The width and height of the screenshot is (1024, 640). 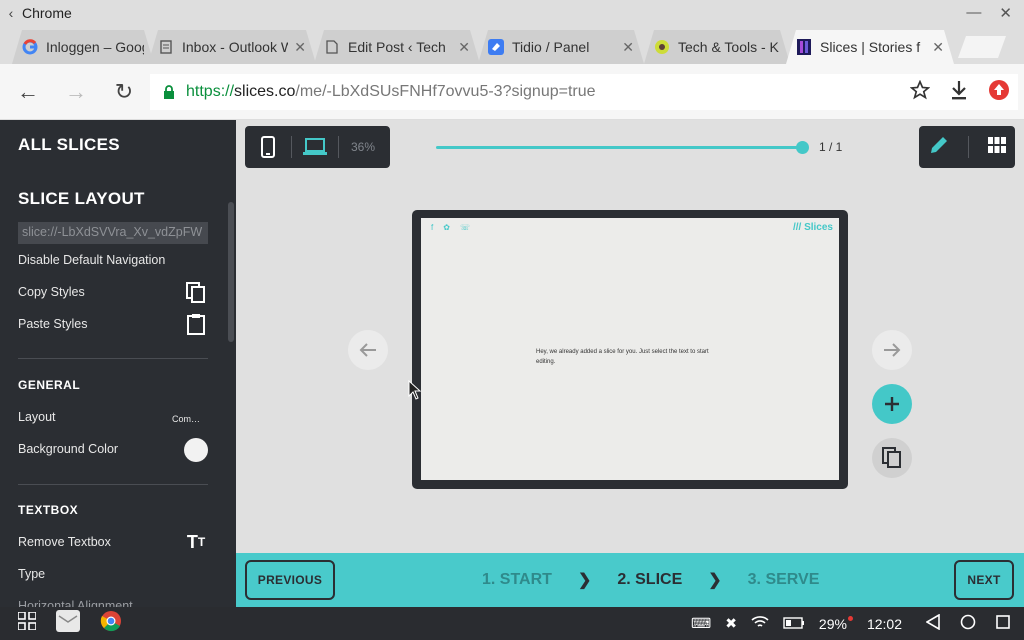 I want to click on slice-url-field: slice://-LbXdSVVra_Xv_vdZpFW, so click(x=113, y=233).